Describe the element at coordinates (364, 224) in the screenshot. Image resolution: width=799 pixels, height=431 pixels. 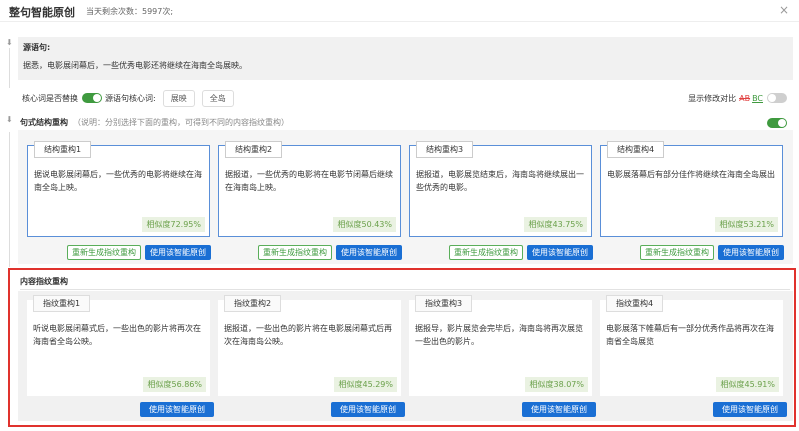
I see `similarity-badge: 相似度50.43%` at that location.